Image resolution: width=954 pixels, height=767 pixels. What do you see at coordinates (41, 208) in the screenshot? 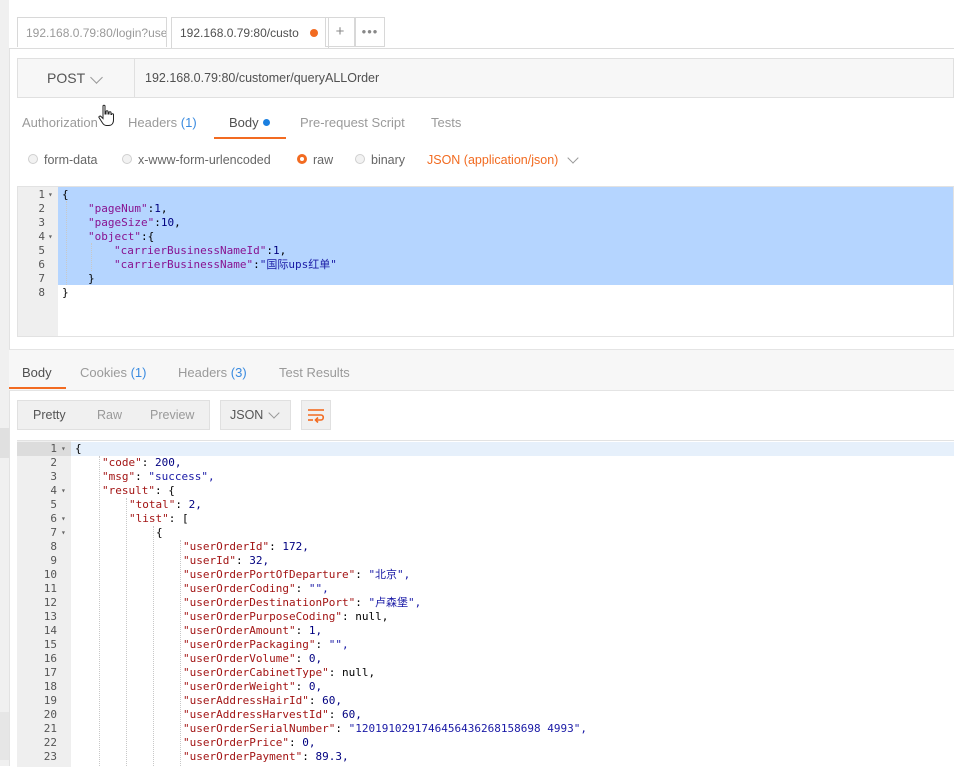
I see `line-number: 2` at bounding box center [41, 208].